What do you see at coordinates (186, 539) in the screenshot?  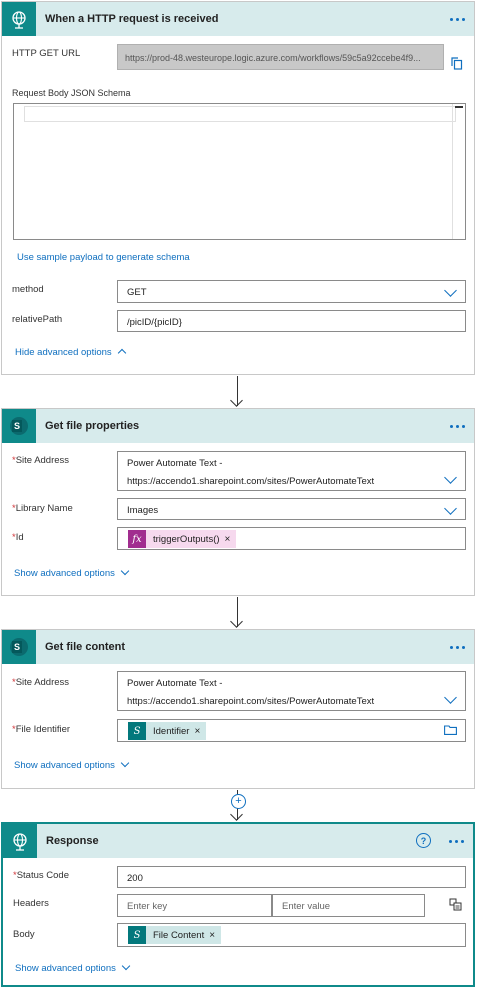 I see `token-label: triggerOutputs()` at bounding box center [186, 539].